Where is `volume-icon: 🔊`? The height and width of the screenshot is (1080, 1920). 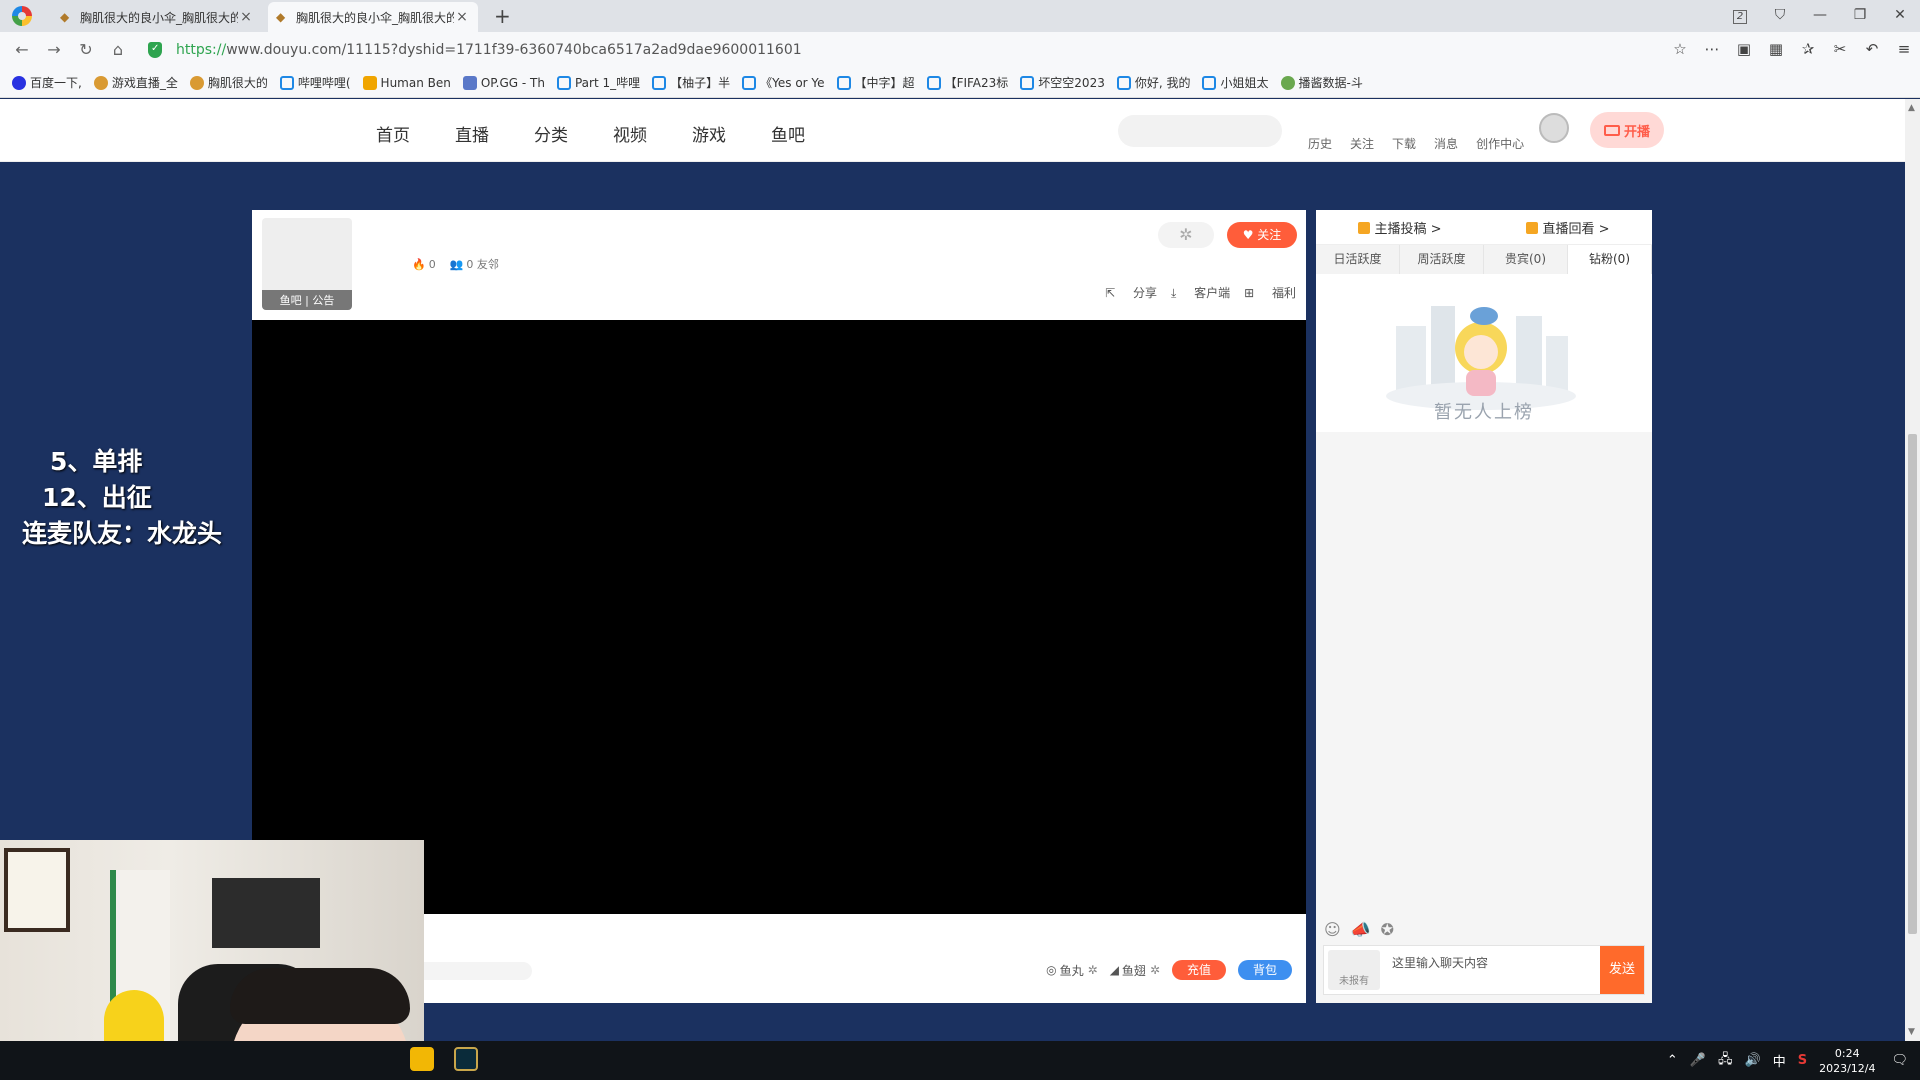
volume-icon: 🔊 is located at coordinates (1753, 1060).